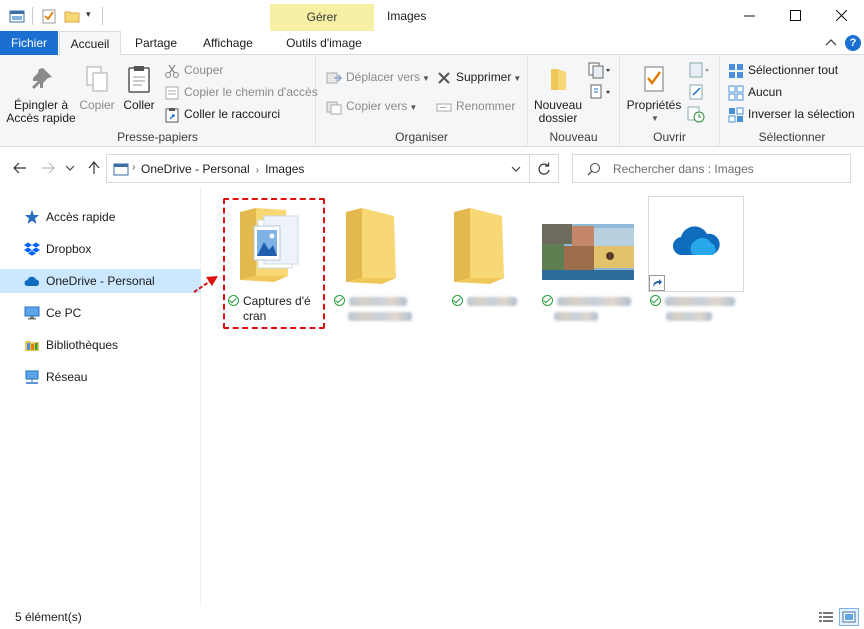 This screenshot has width=864, height=629. I want to click on easy-access-icon, so click(600, 92).